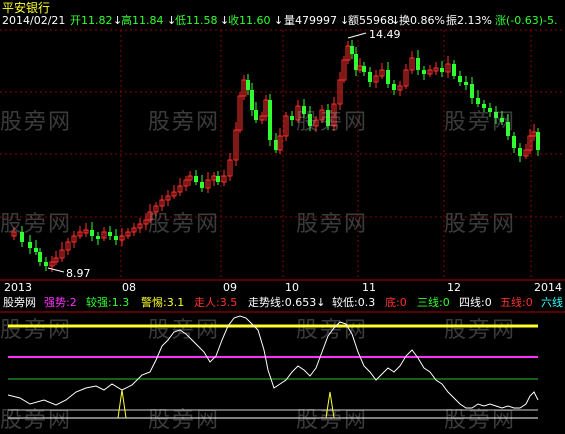  What do you see at coordinates (357, 35) in the screenshot?
I see `high-mark-pointer` at bounding box center [357, 35].